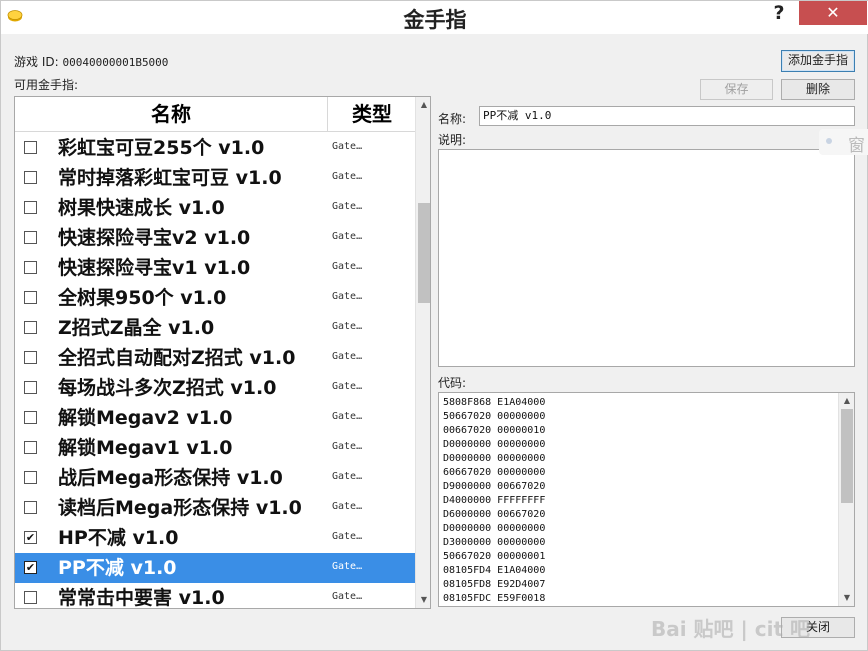 This screenshot has height=651, width=868. I want to click on cheat-name: Z招式Z晶全 v1.0, so click(136, 328).